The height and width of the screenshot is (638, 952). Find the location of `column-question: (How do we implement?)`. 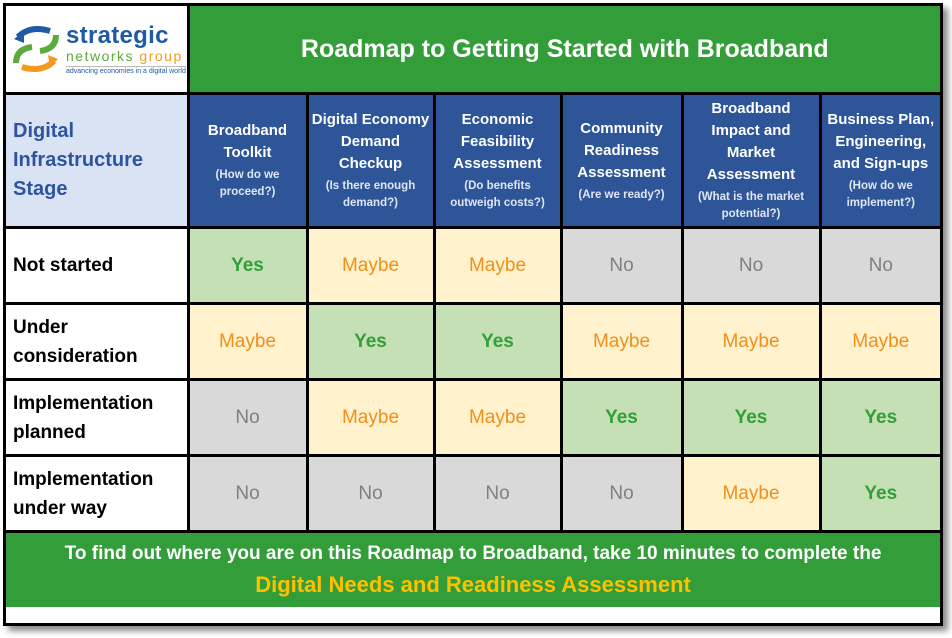

column-question: (How do we implement?) is located at coordinates (880, 194).